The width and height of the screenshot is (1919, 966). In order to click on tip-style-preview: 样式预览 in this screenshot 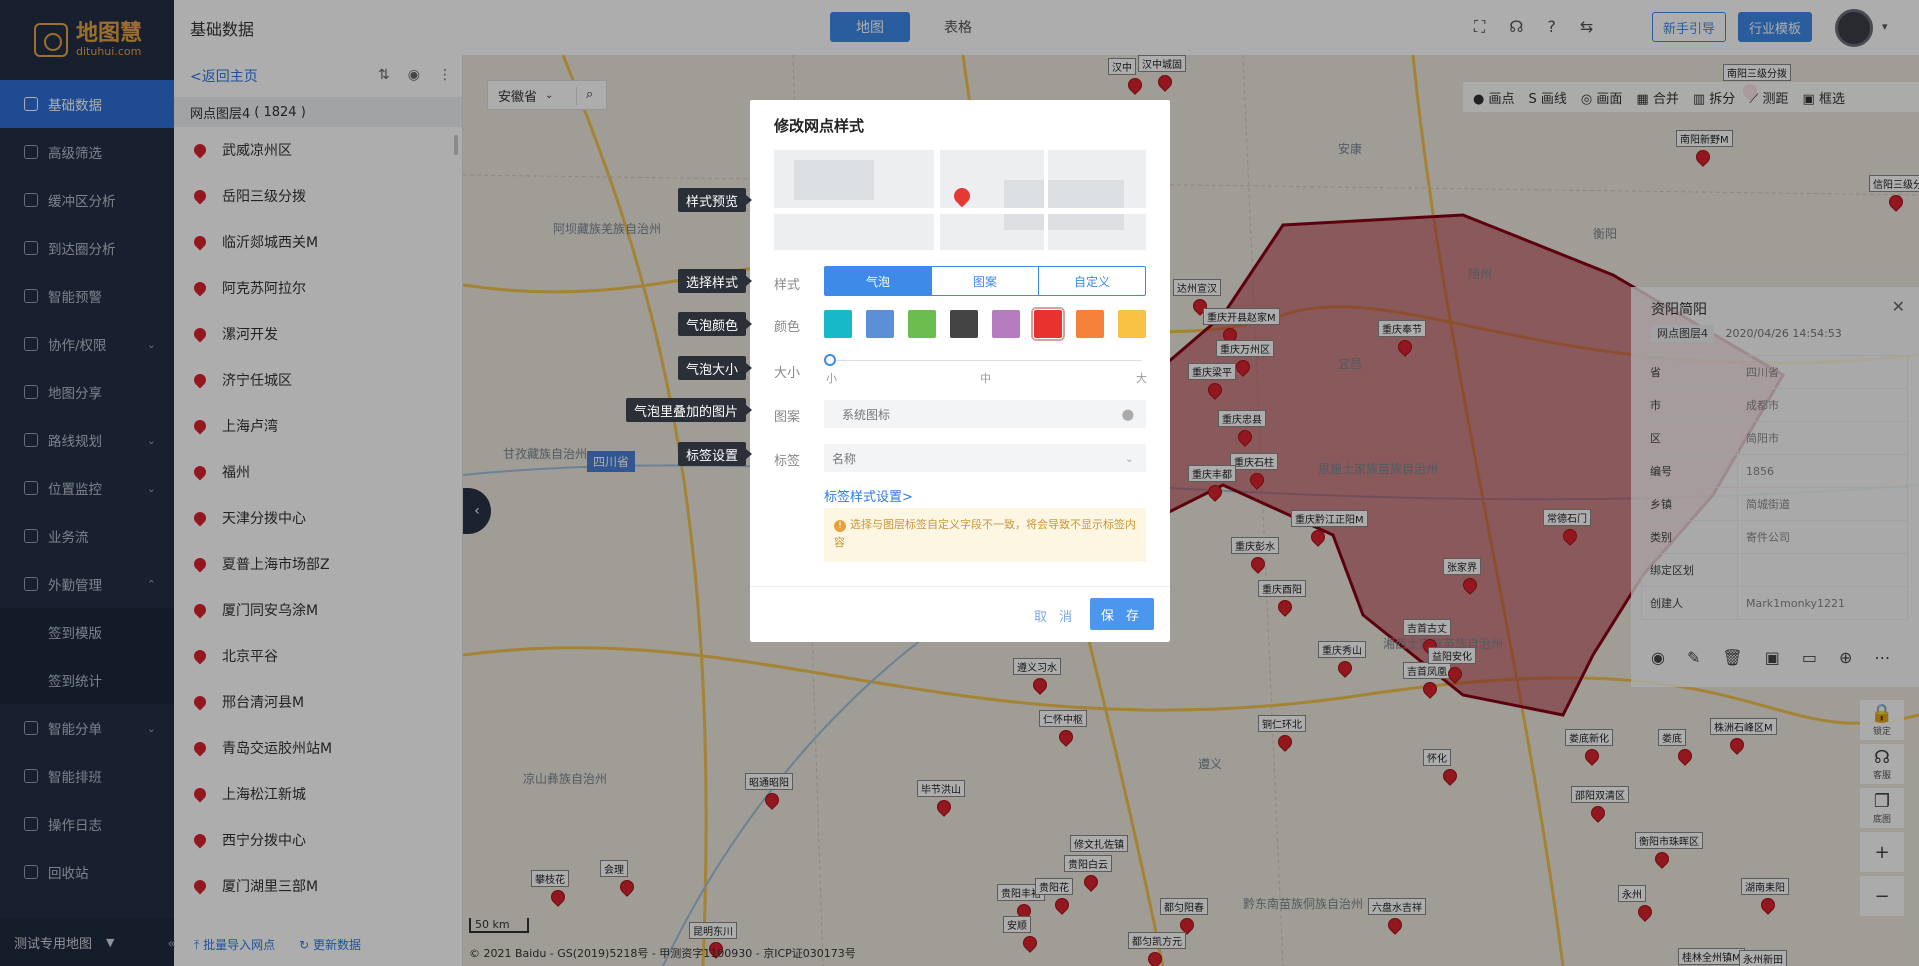, I will do `click(715, 200)`.